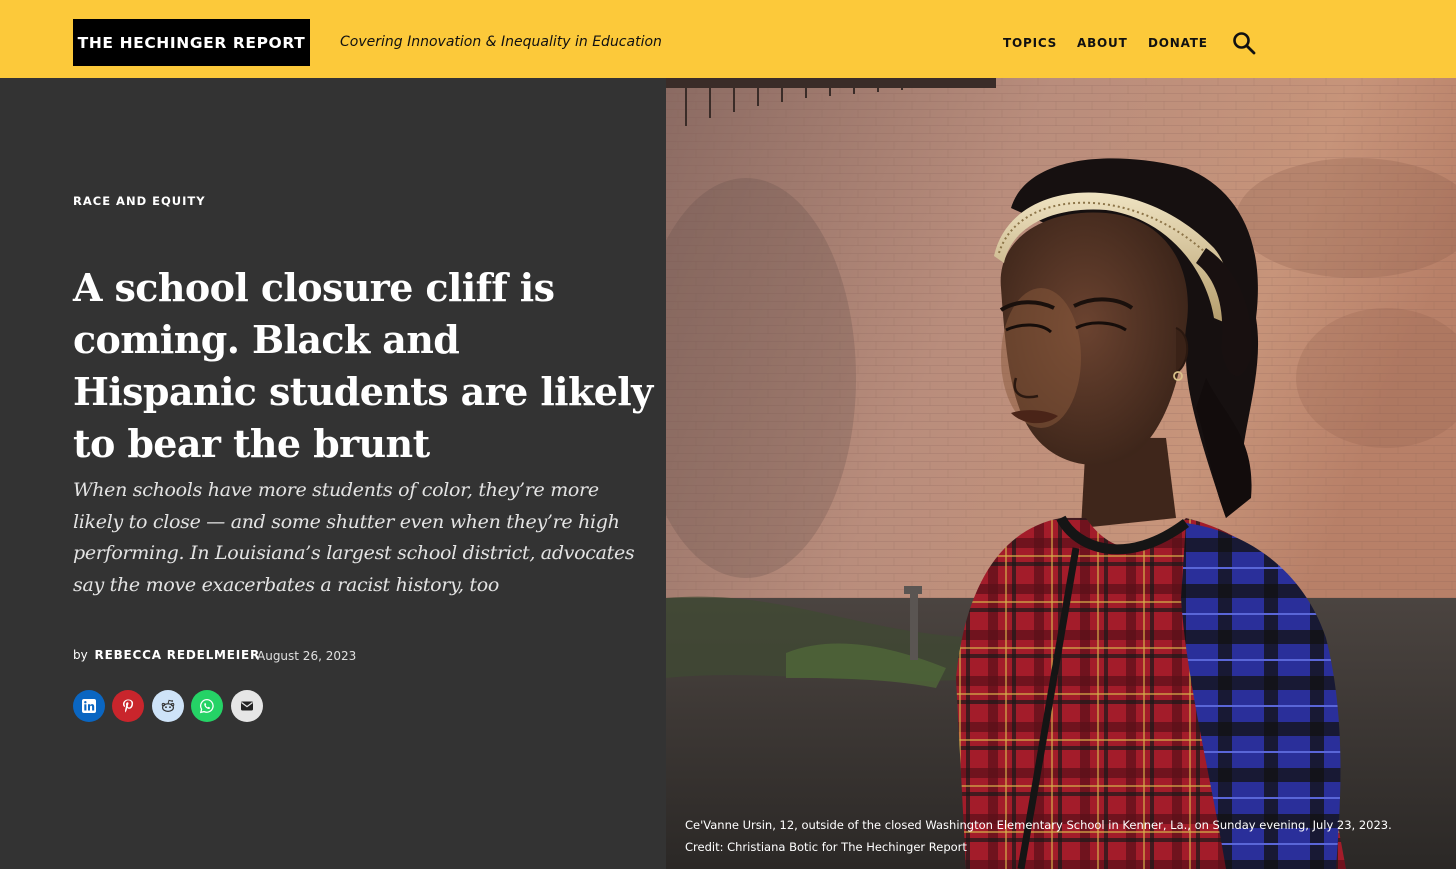 This screenshot has width=1456, height=869. I want to click on pinterest-icon, so click(128, 706).